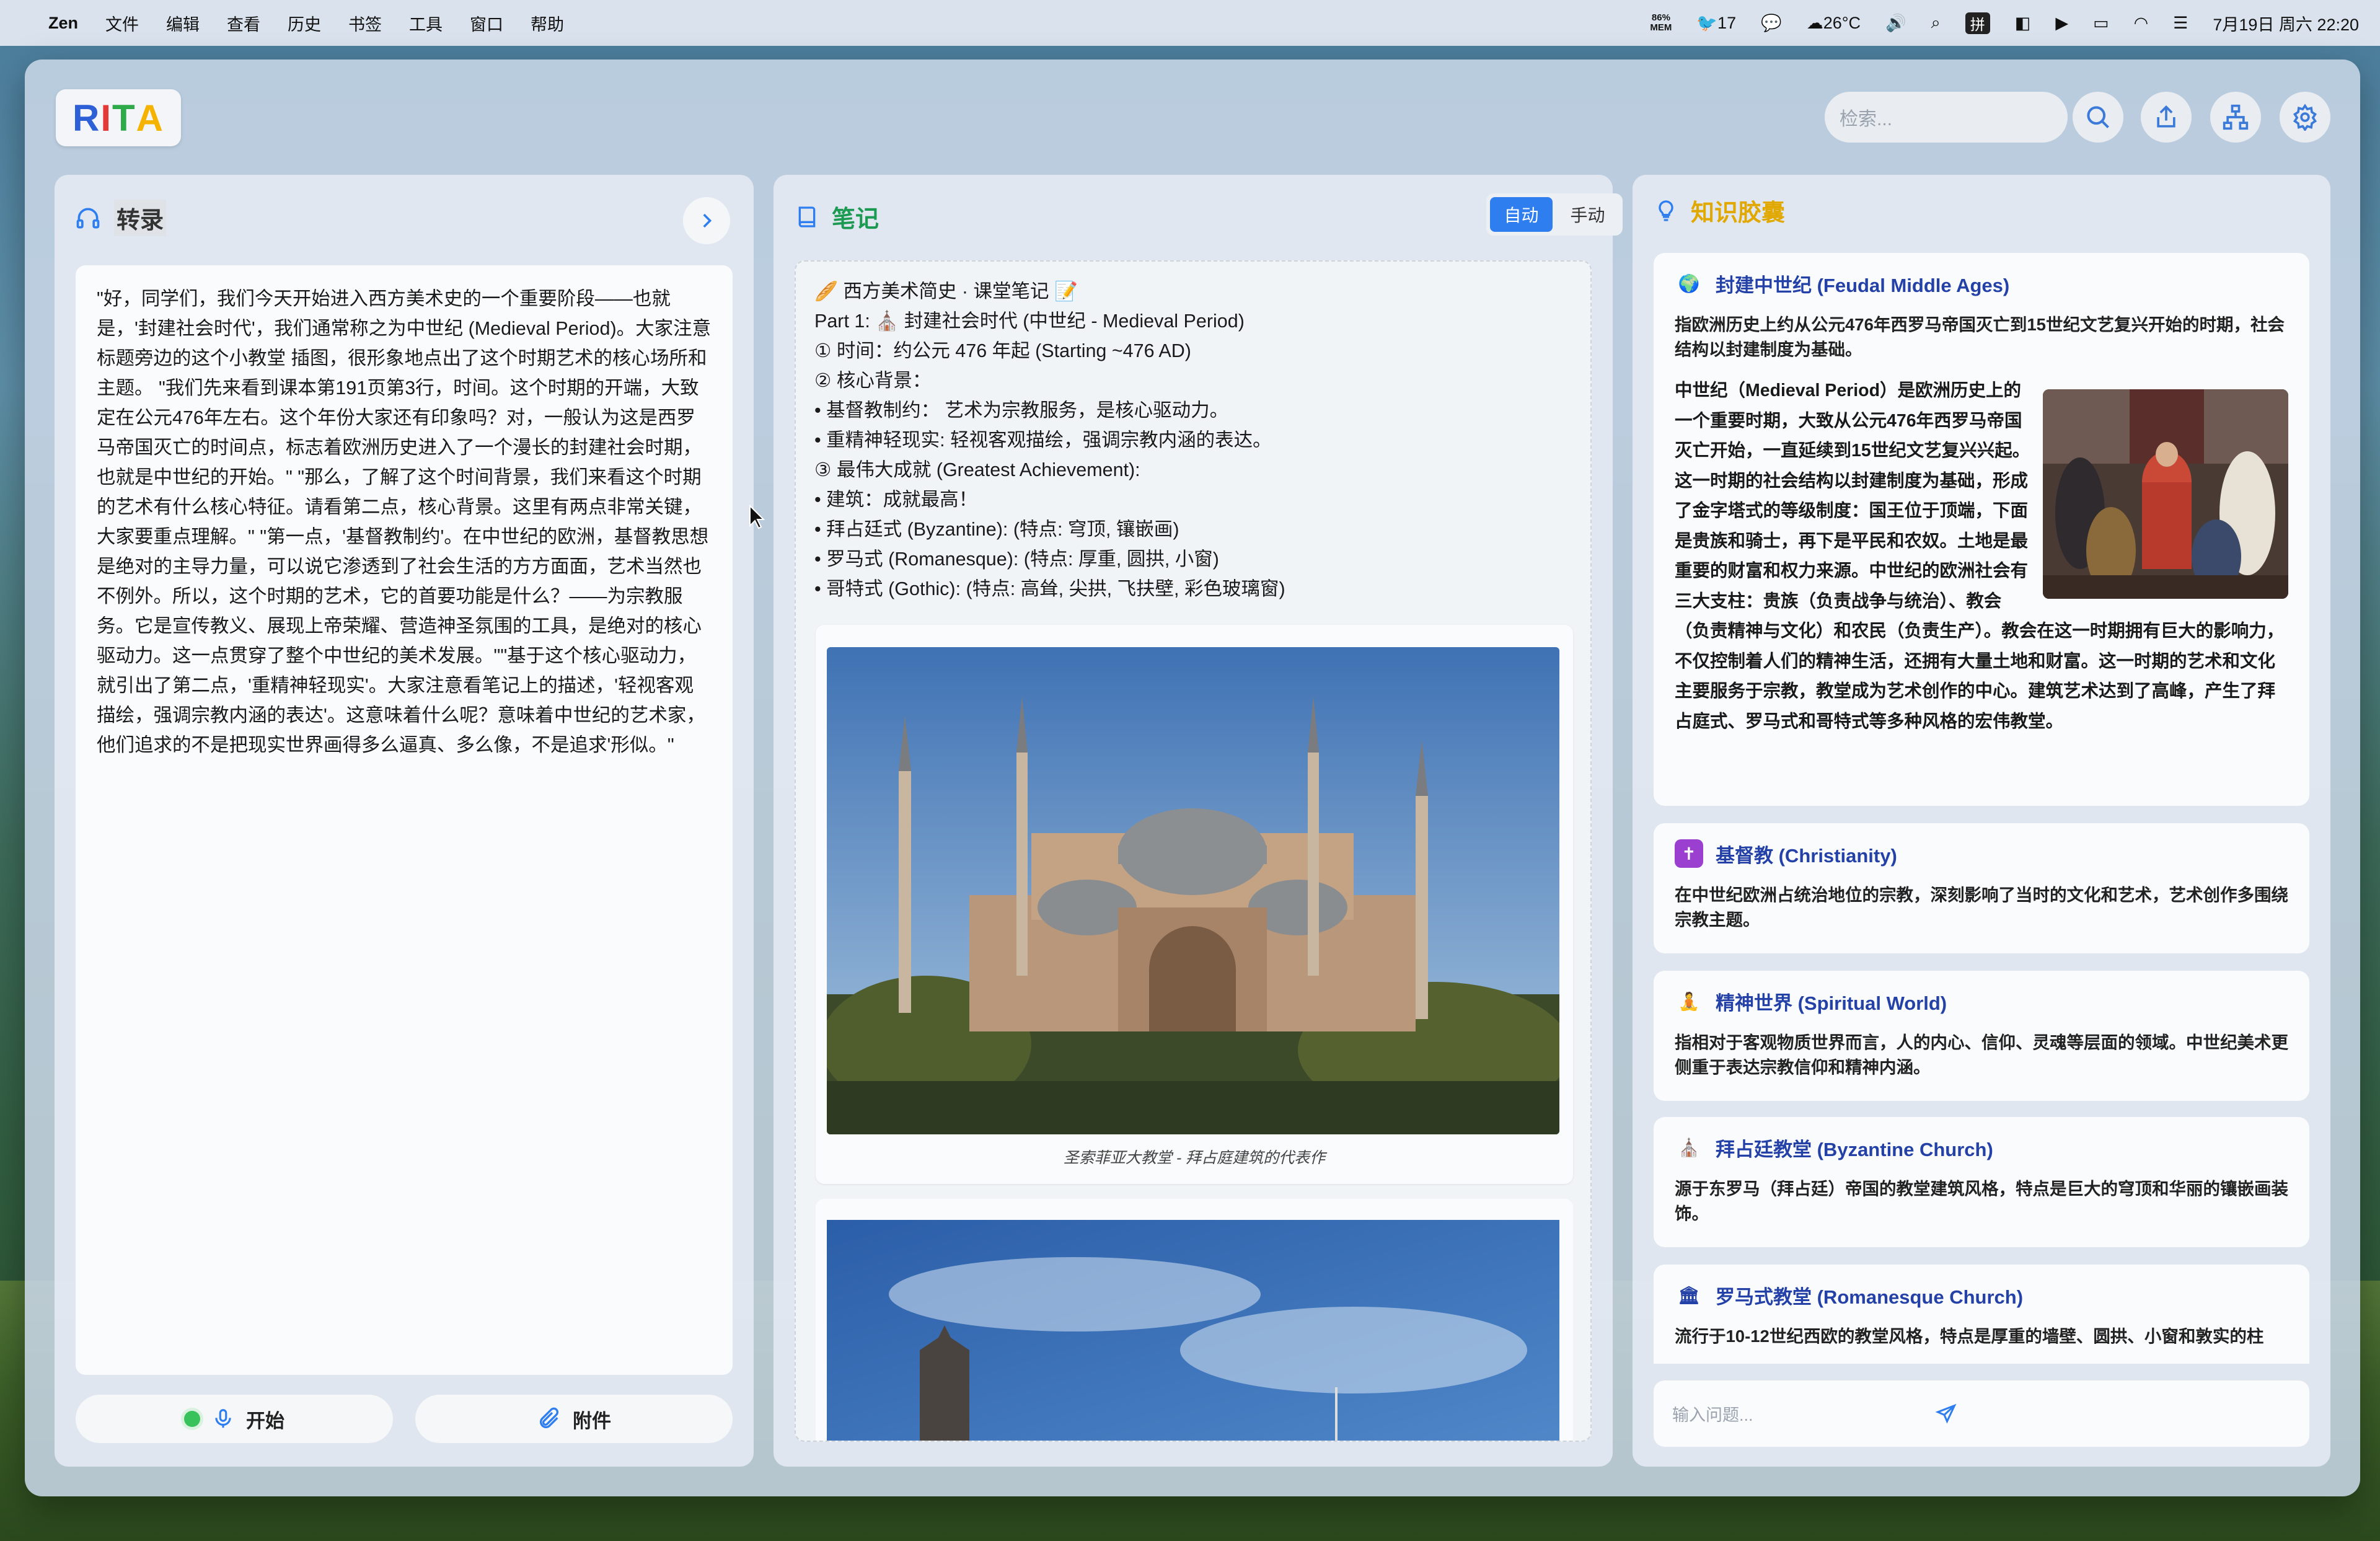  I want to click on start-recording-button: 开始, so click(234, 1419).